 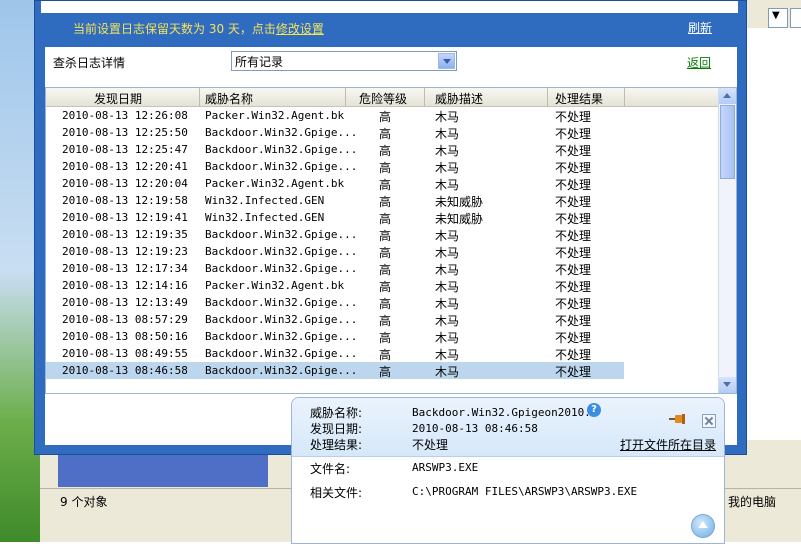 What do you see at coordinates (198, 28) in the screenshot?
I see `retention-notice: 当前设置日志保留天数为 30 天，点击修改设置` at bounding box center [198, 28].